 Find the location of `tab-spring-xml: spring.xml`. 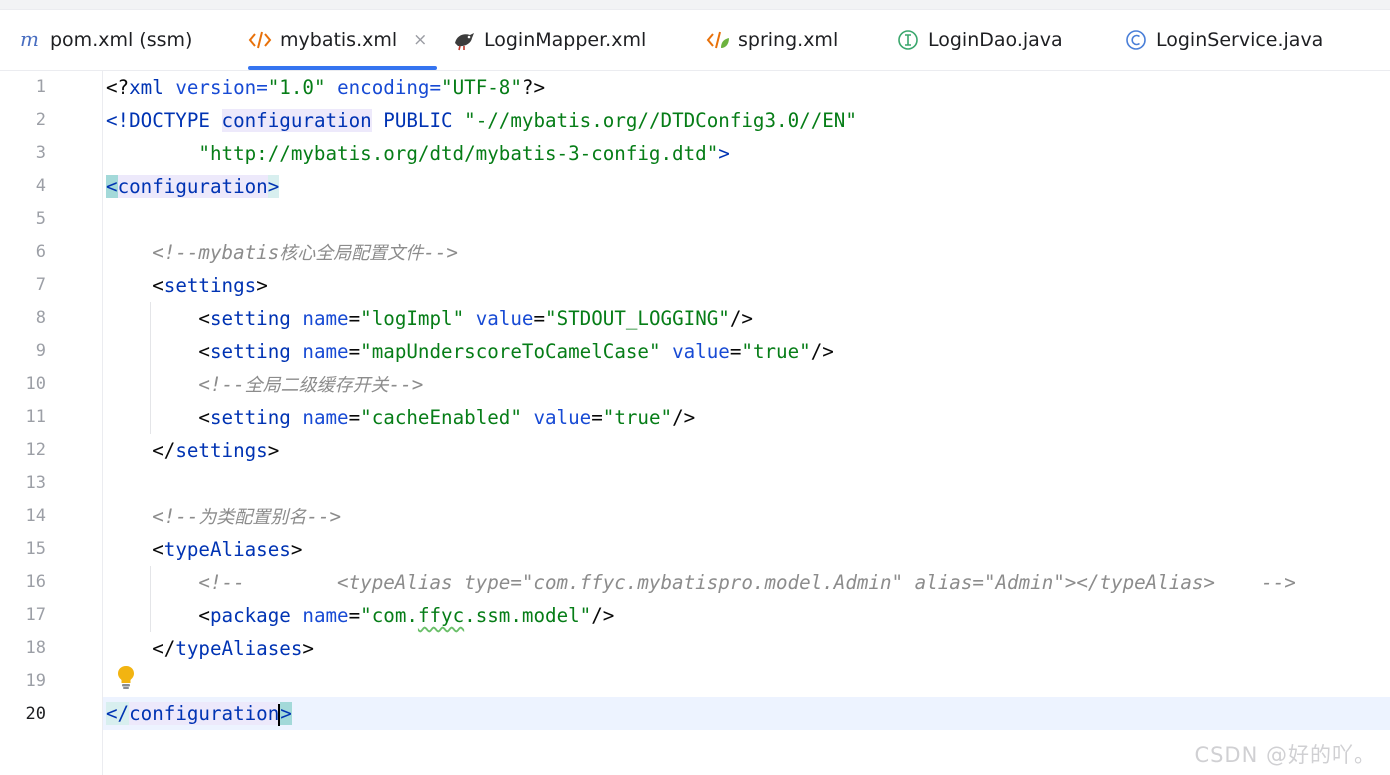

tab-spring-xml: spring.xml is located at coordinates (772, 40).